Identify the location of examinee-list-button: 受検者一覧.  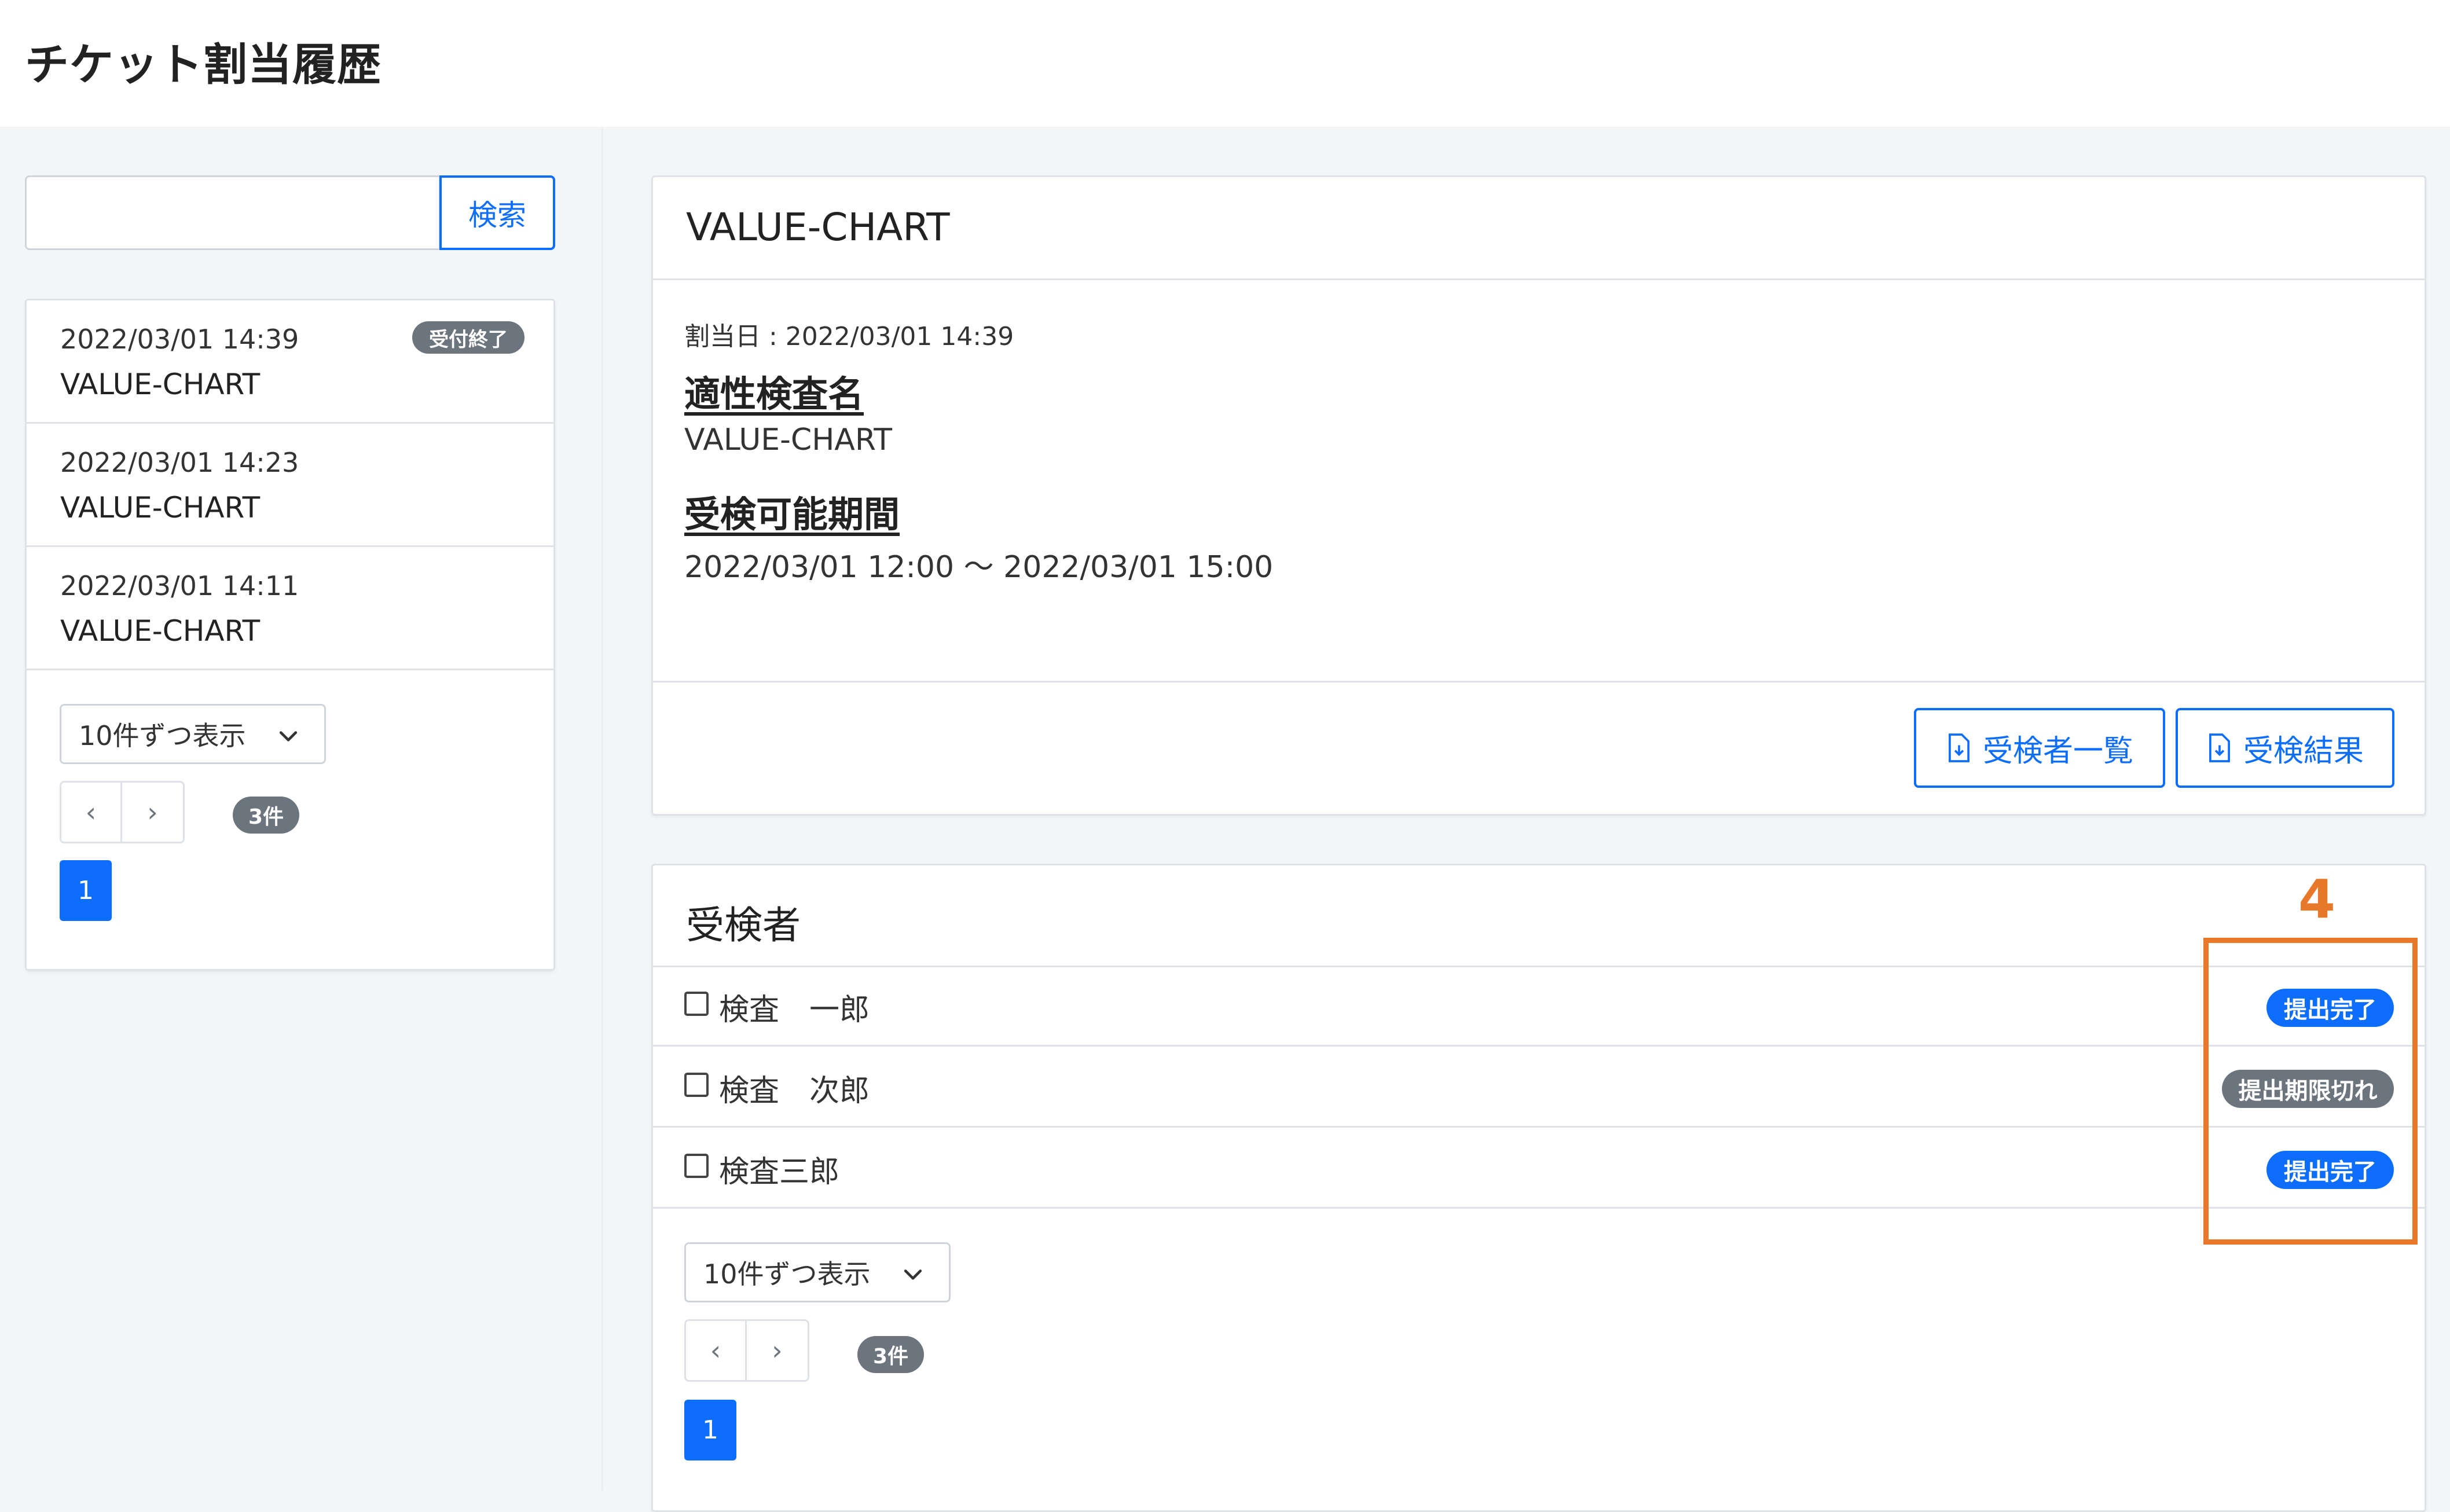
(2040, 748).